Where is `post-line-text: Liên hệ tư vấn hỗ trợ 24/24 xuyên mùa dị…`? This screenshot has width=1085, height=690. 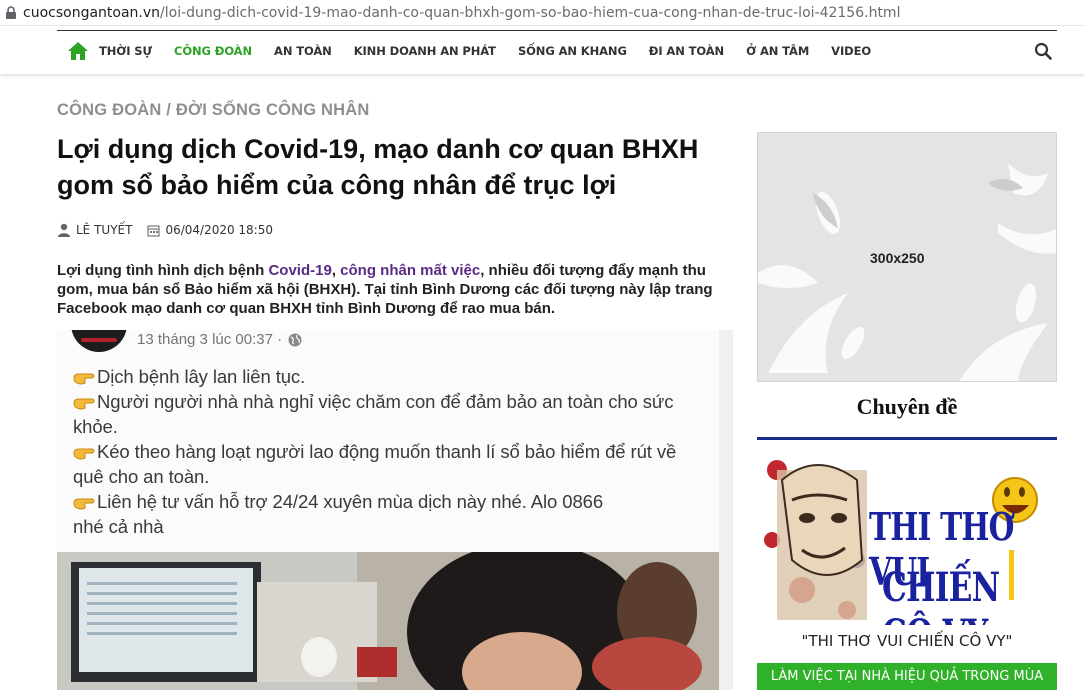 post-line-text: Liên hệ tư vấn hỗ trợ 24/24 xuyên mùa dị… is located at coordinates (350, 501).